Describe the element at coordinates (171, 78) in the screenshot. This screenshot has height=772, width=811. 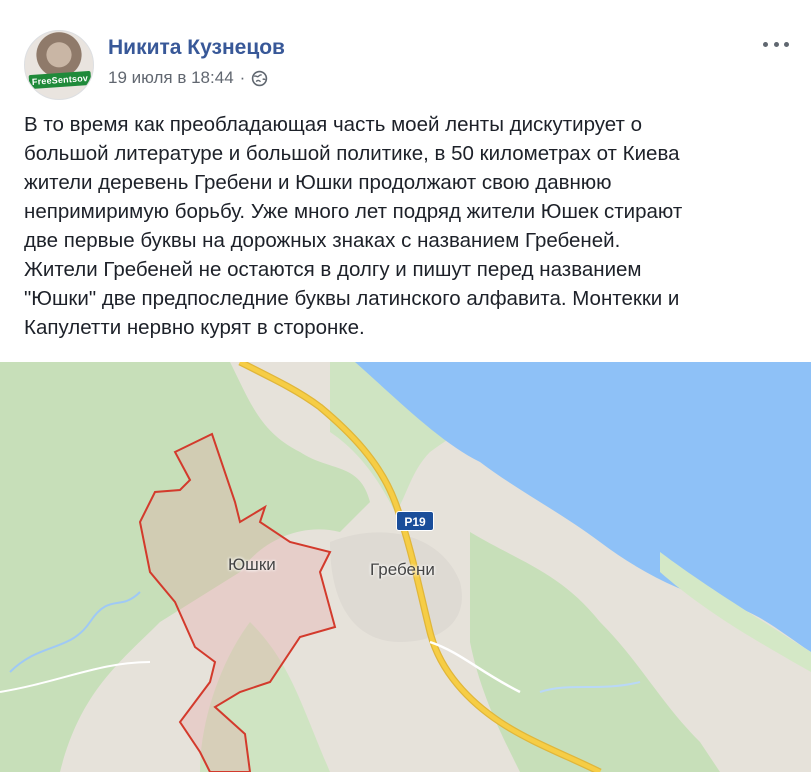
I see `post-timestamp: 19 июля в 18:44` at that location.